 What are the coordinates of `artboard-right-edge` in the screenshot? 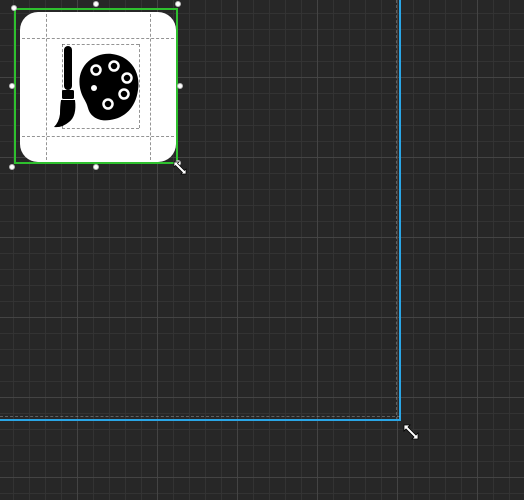 It's located at (398, 210).